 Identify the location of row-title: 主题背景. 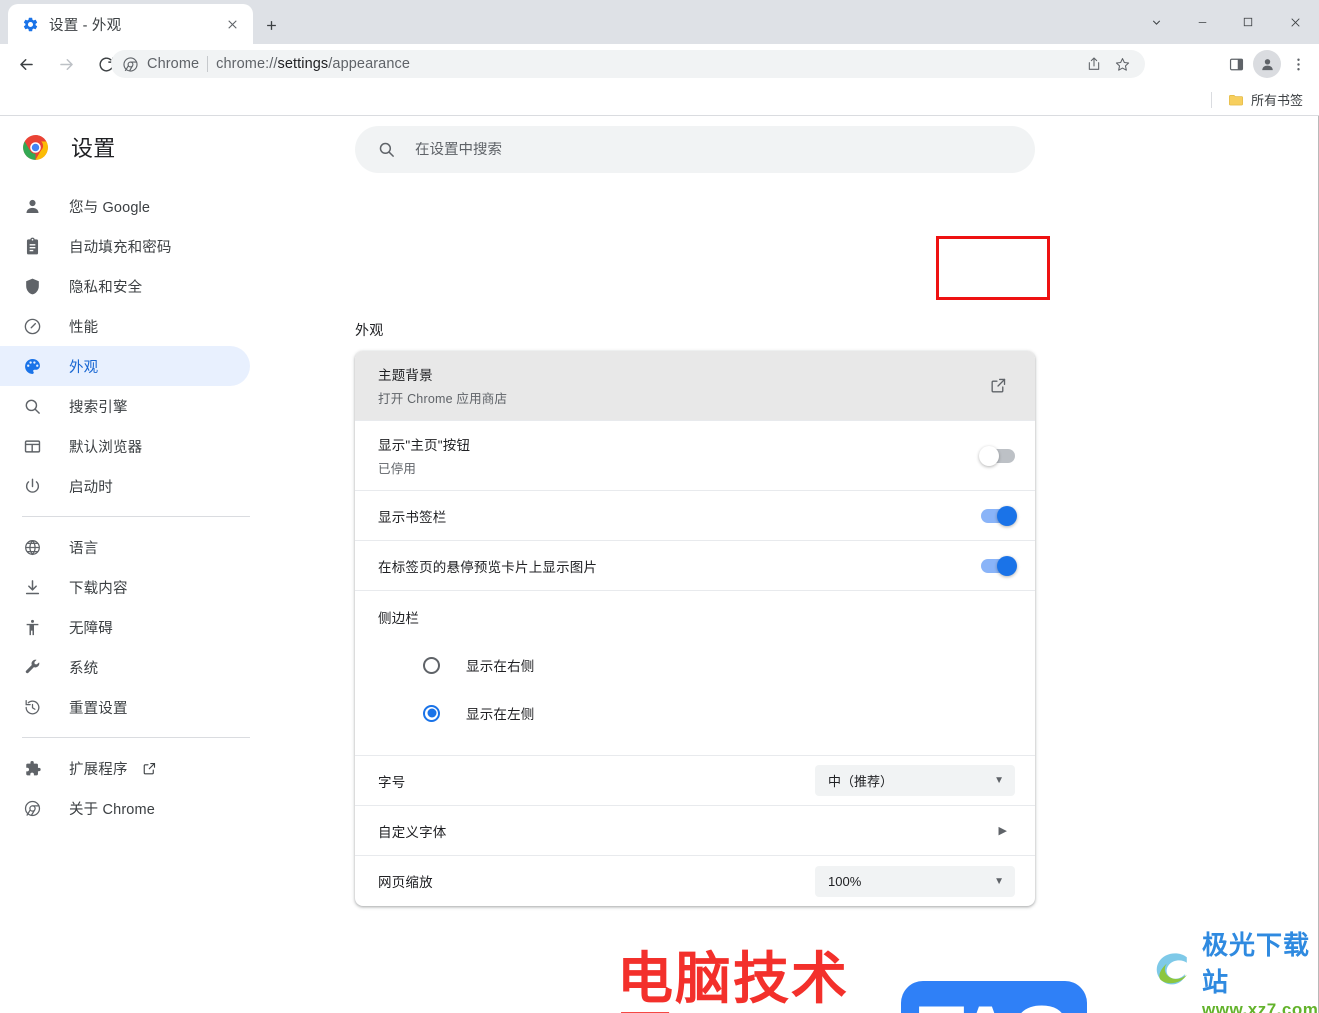
(405, 375).